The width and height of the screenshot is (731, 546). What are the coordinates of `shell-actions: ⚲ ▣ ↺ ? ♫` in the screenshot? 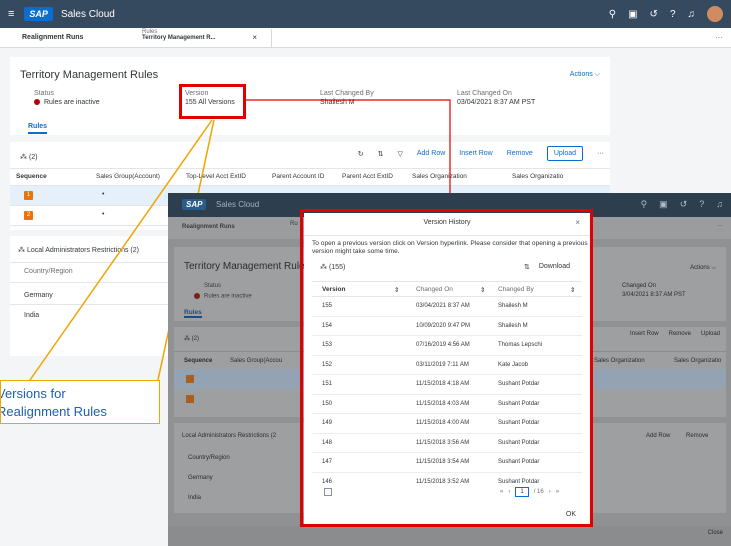 It's located at (666, 14).